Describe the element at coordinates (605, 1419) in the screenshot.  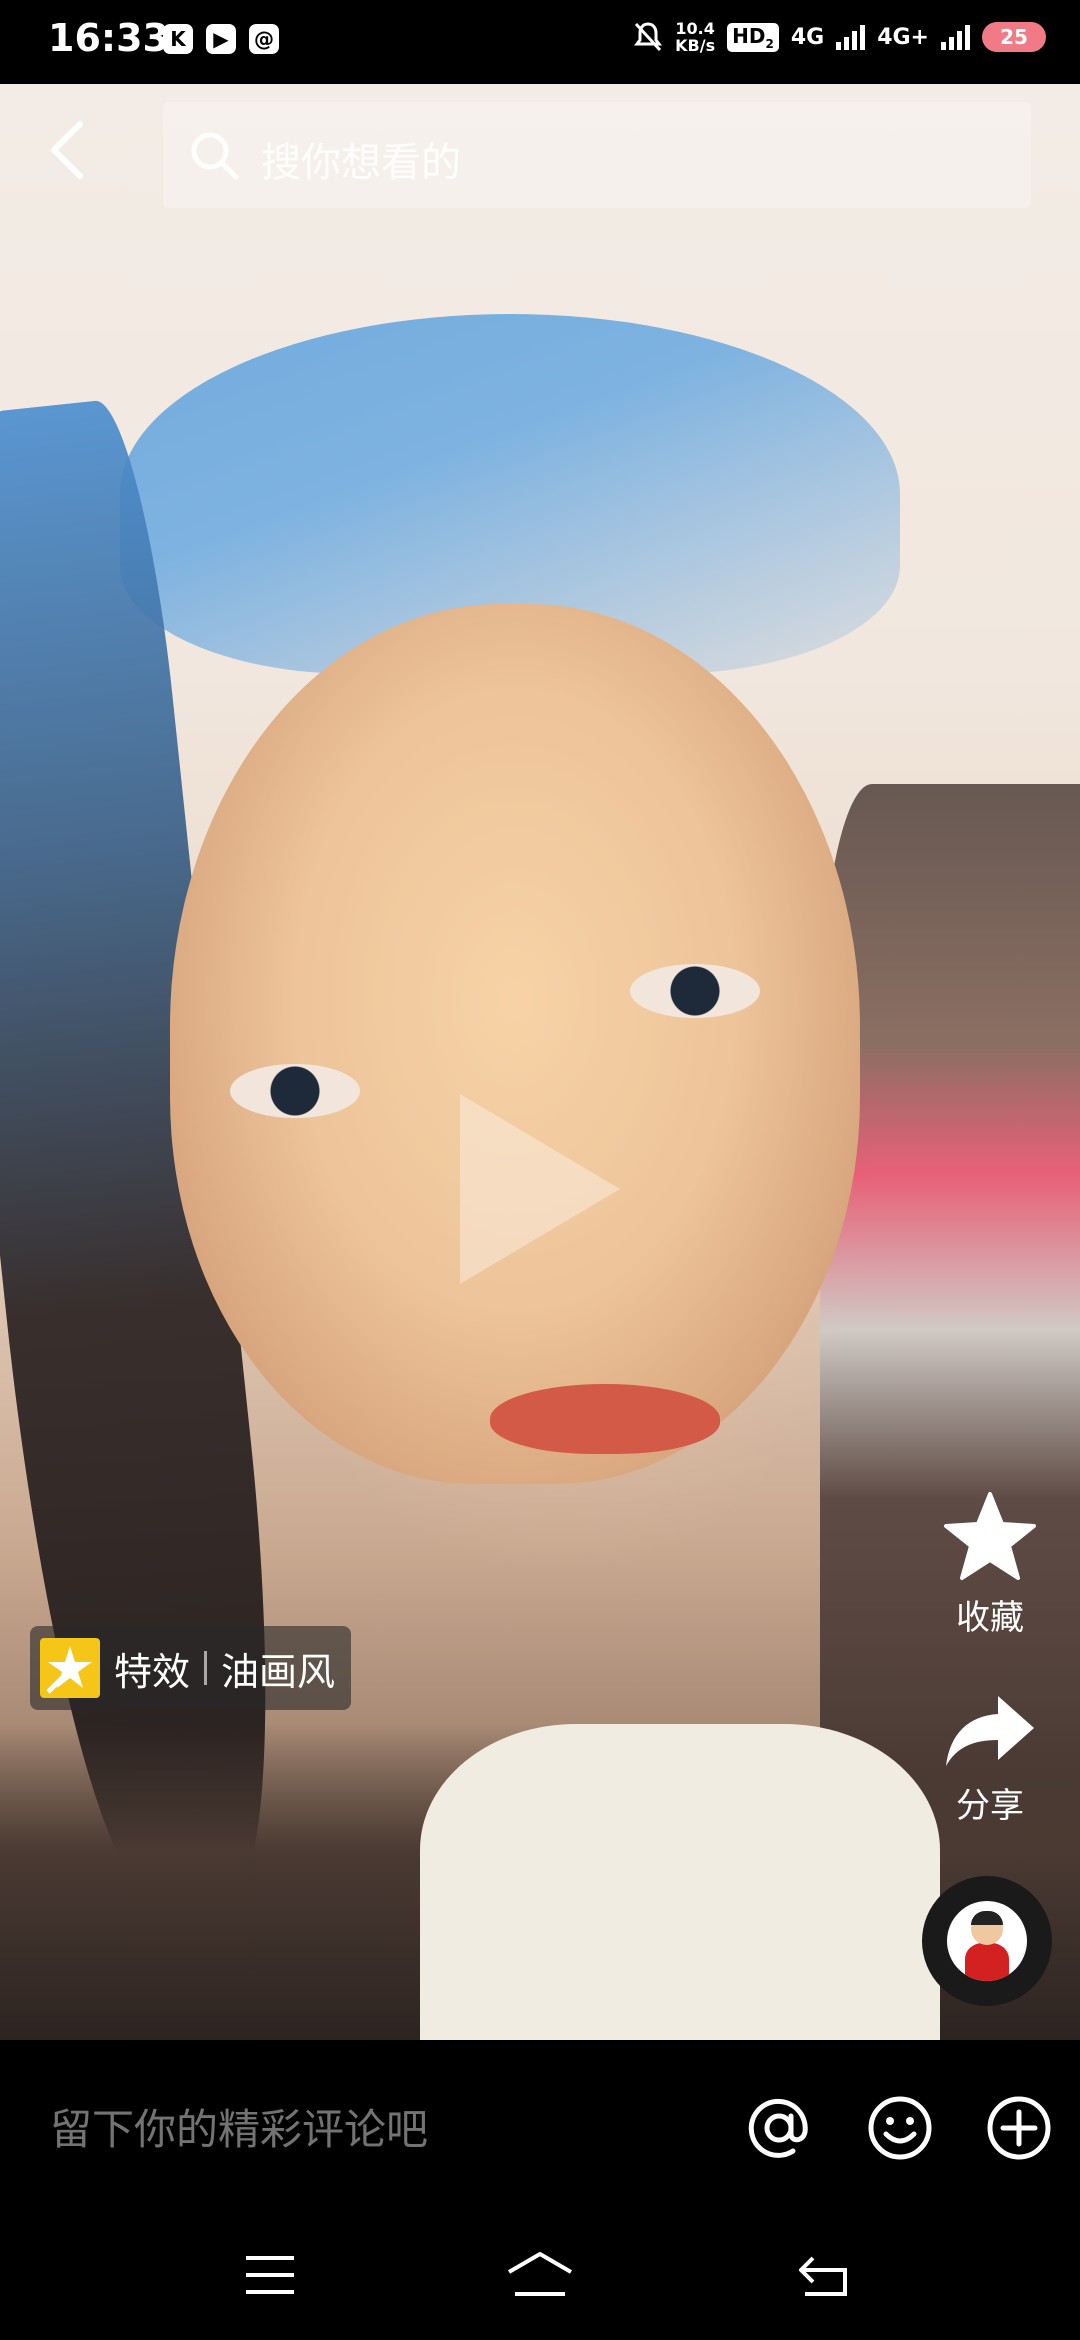
I see `video-frame-lips` at that location.